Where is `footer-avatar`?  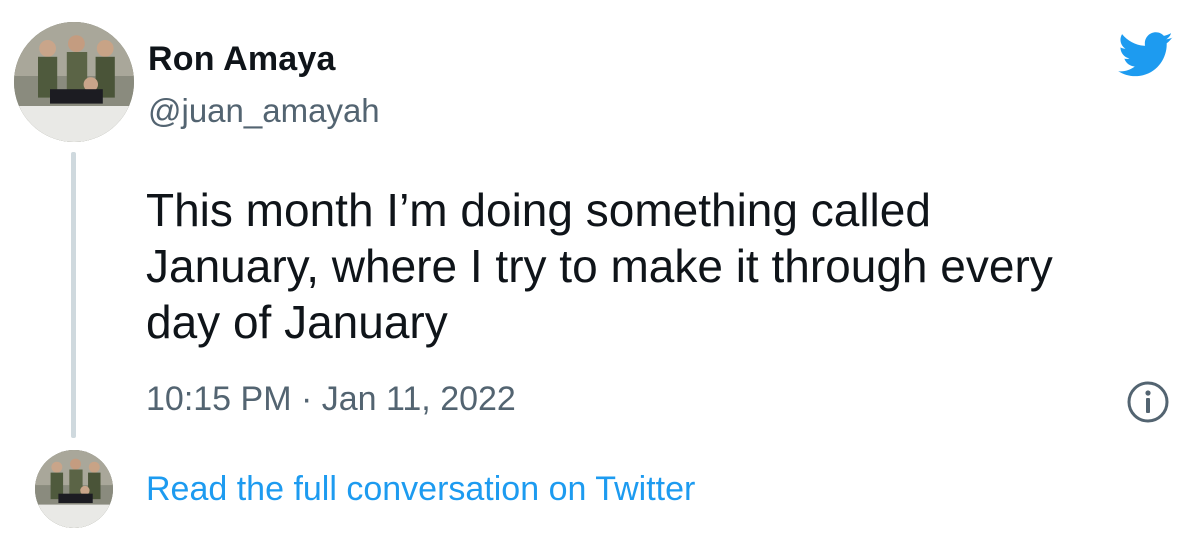
footer-avatar is located at coordinates (74, 489).